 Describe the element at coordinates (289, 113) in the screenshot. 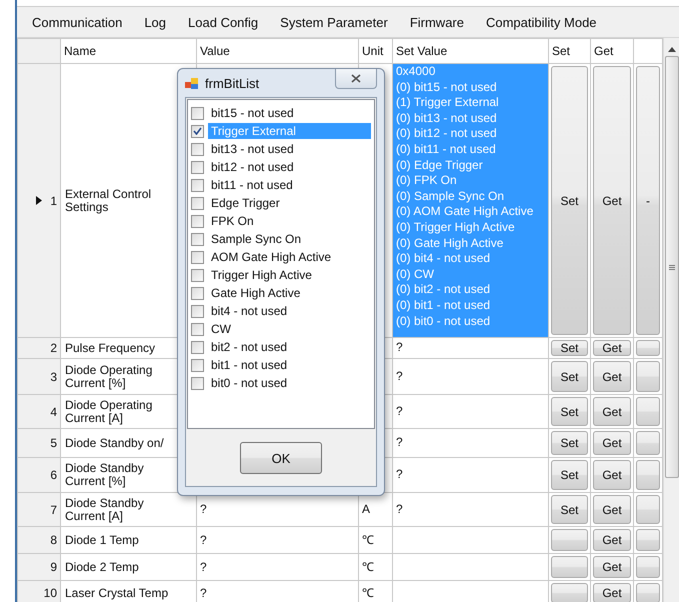

I see `list-item: bit15 - not used` at that location.